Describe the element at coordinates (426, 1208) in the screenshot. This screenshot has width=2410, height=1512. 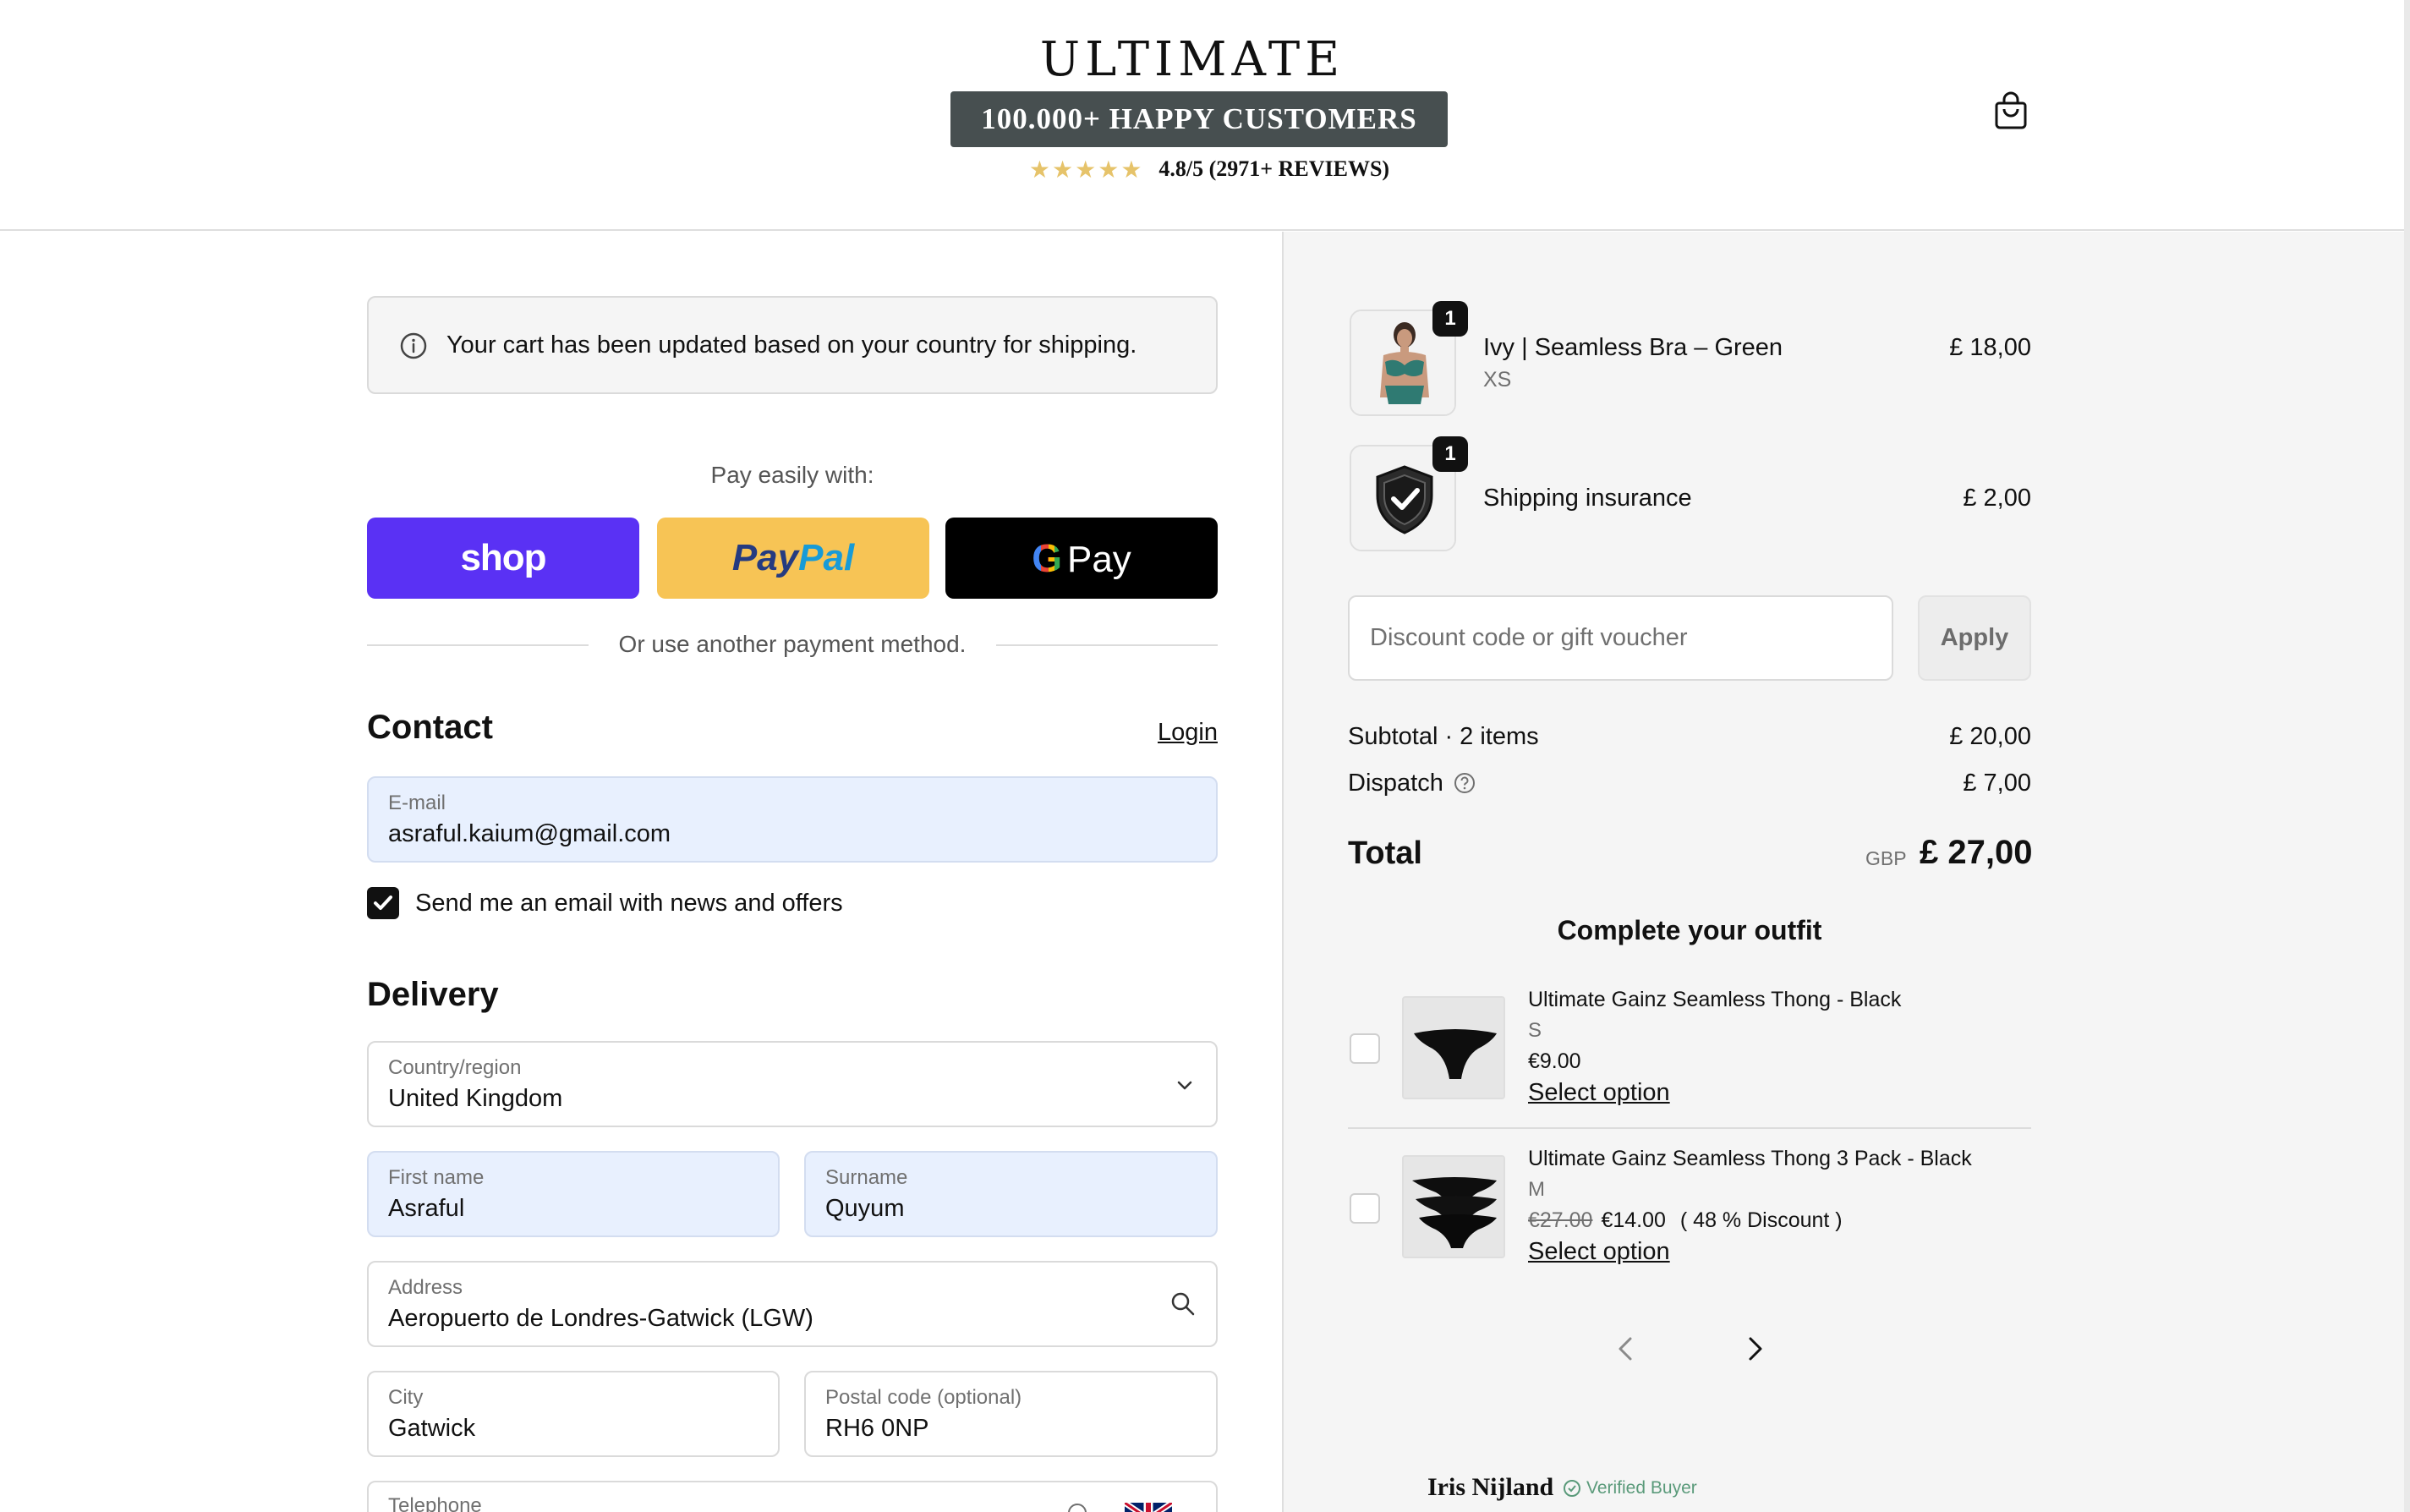
I see `first-name-value: Asraful` at that location.